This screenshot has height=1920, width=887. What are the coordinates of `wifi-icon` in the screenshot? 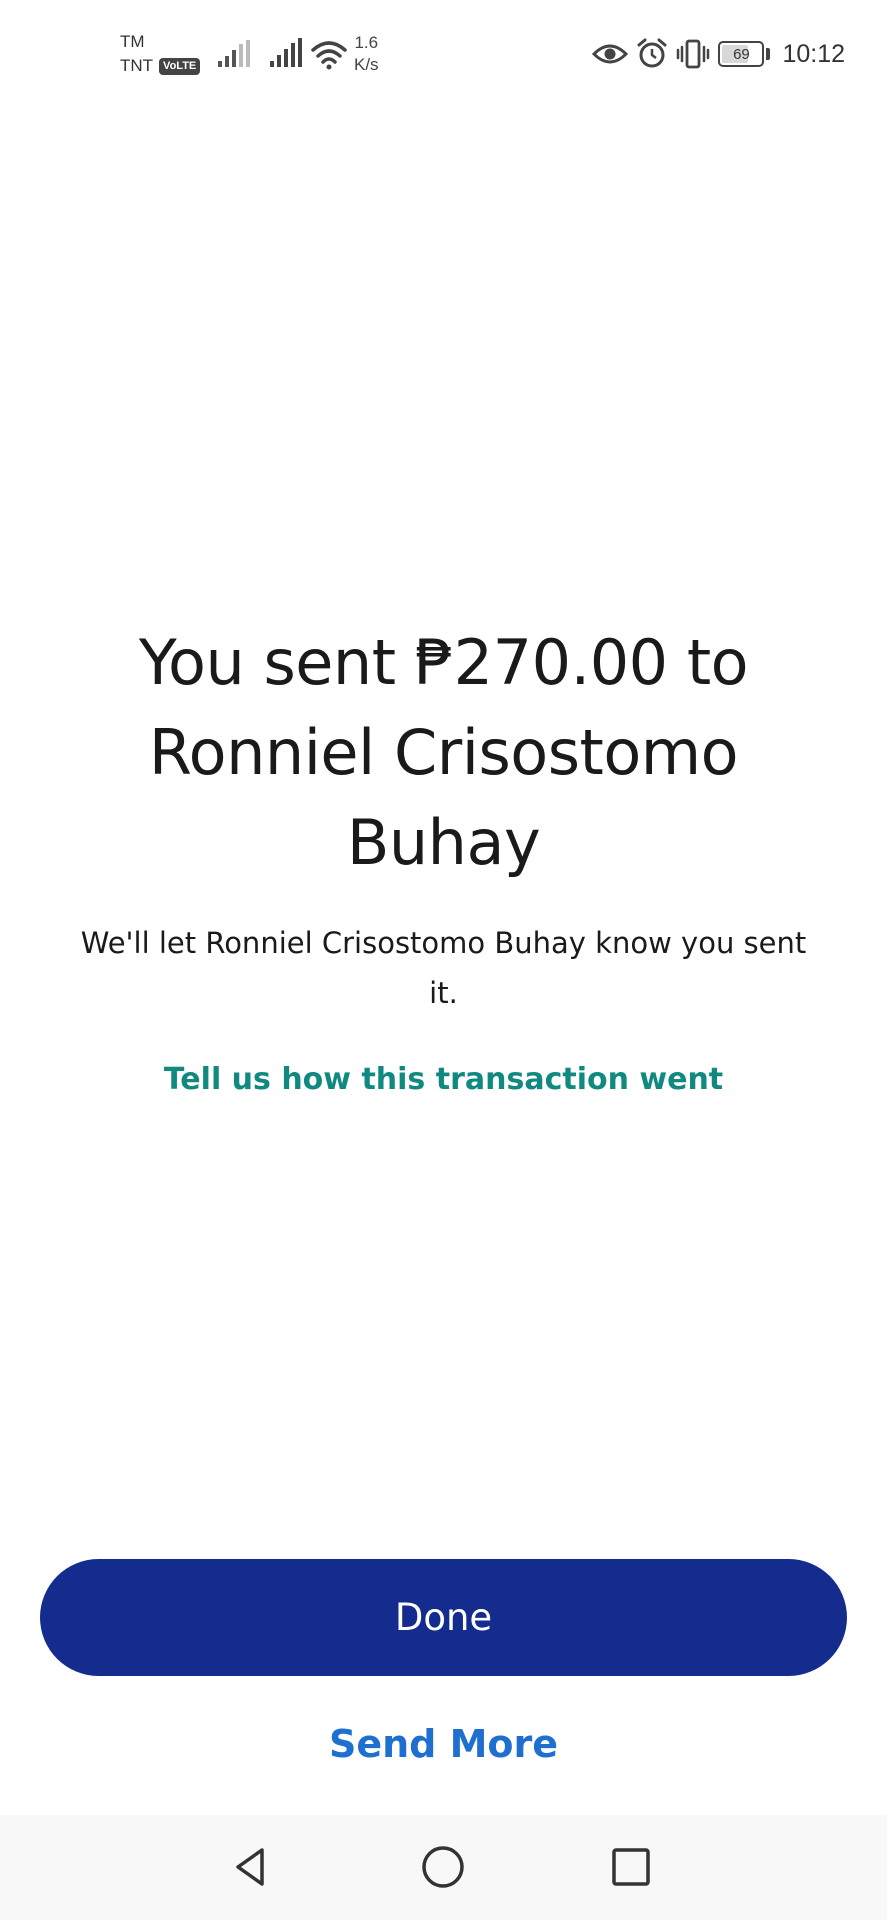 It's located at (329, 55).